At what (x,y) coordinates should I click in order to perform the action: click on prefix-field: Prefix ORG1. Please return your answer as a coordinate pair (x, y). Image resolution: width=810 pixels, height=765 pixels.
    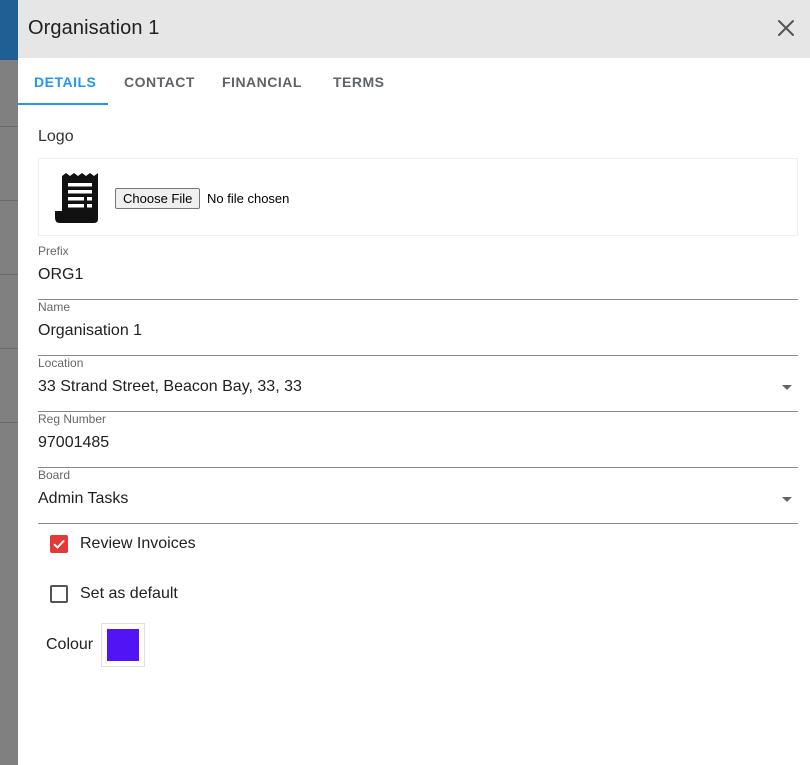
    Looking at the image, I should click on (418, 272).